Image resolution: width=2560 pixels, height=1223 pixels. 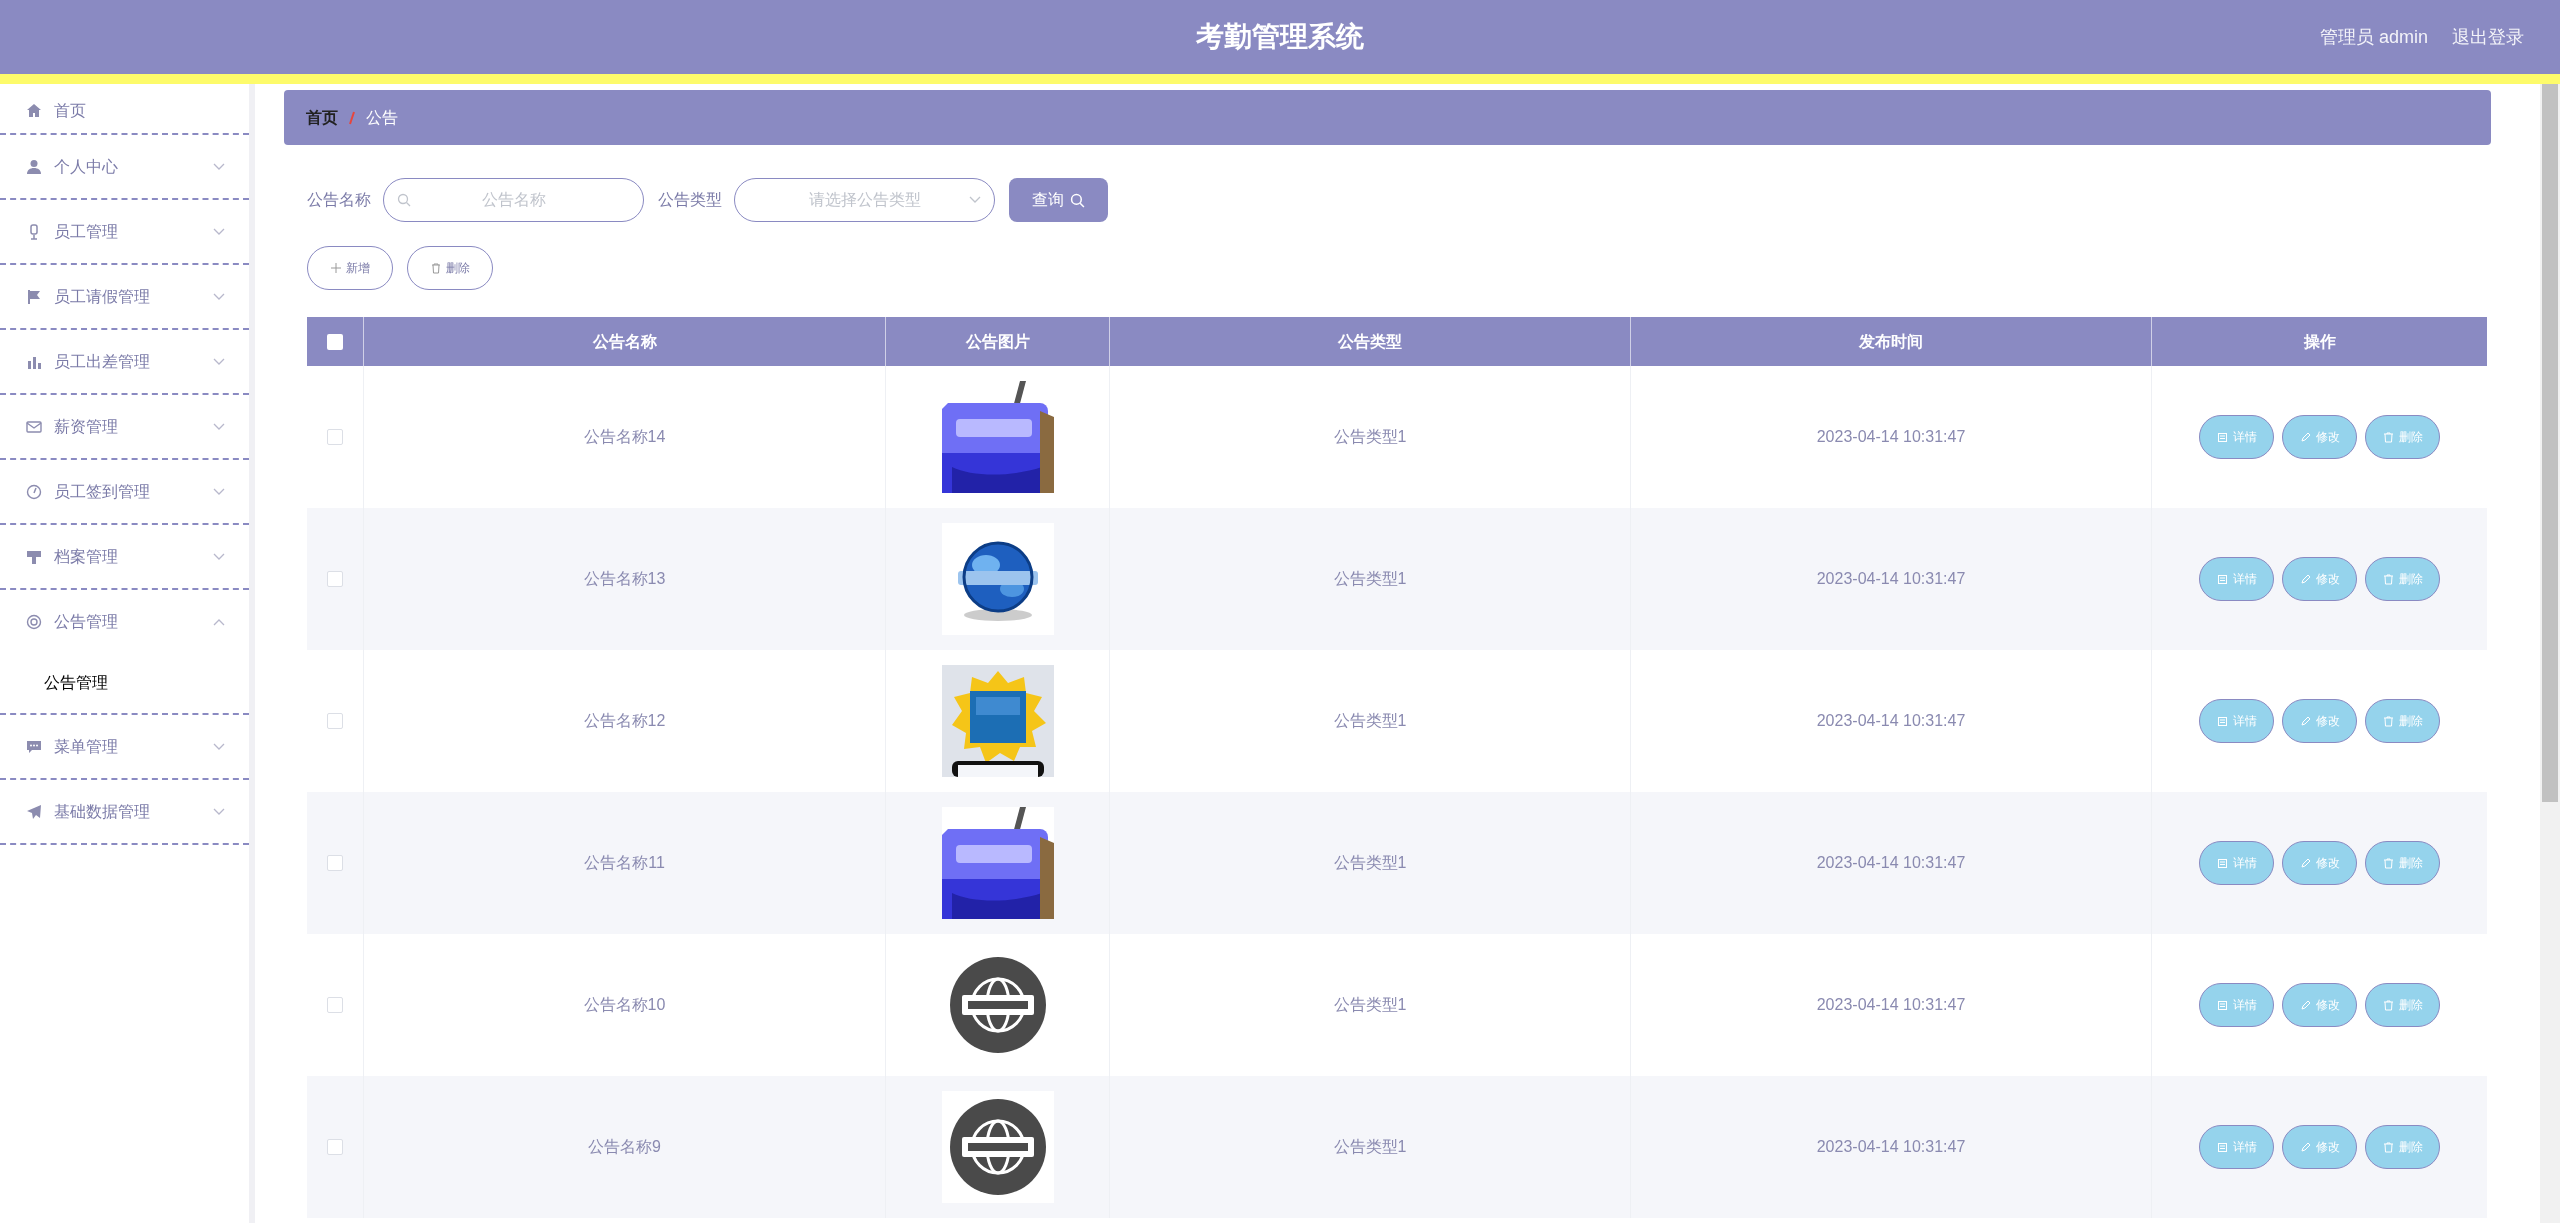 I want to click on select-field: 请选择公告类型, so click(x=864, y=200).